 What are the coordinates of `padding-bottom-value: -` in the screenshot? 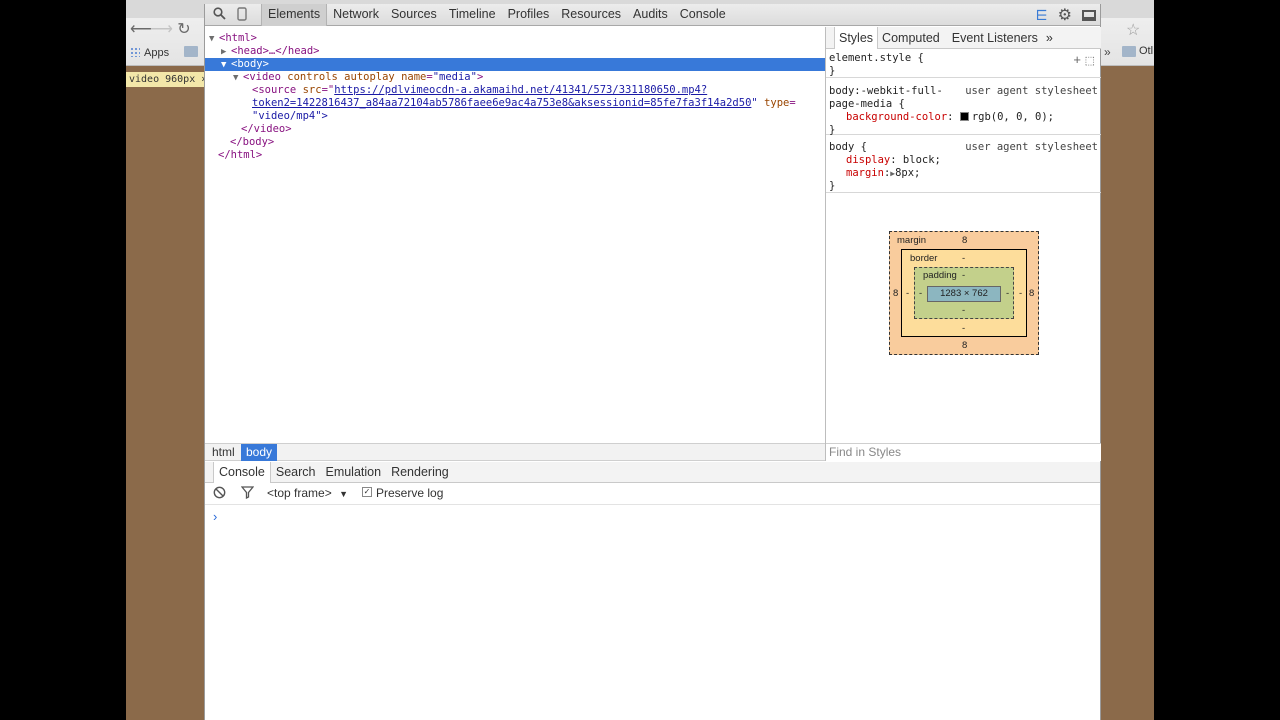 It's located at (963, 310).